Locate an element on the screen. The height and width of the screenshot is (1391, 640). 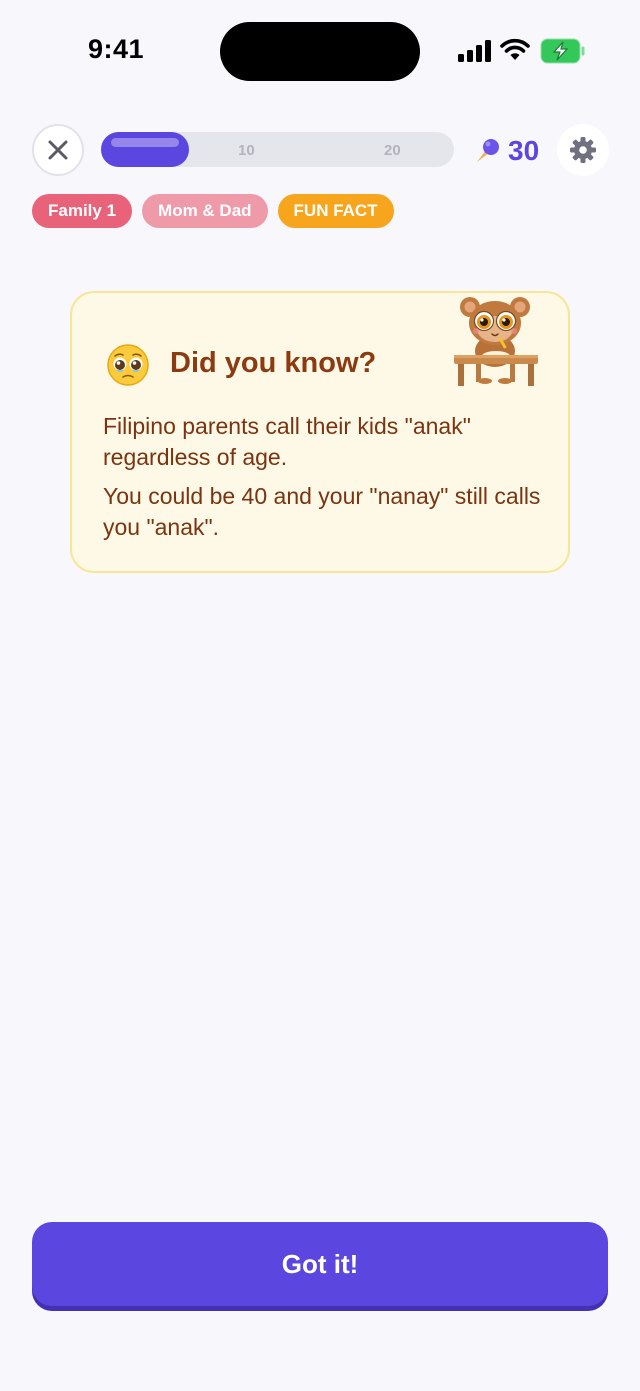
tag-fun-fact: FUN FACT is located at coordinates (335, 211).